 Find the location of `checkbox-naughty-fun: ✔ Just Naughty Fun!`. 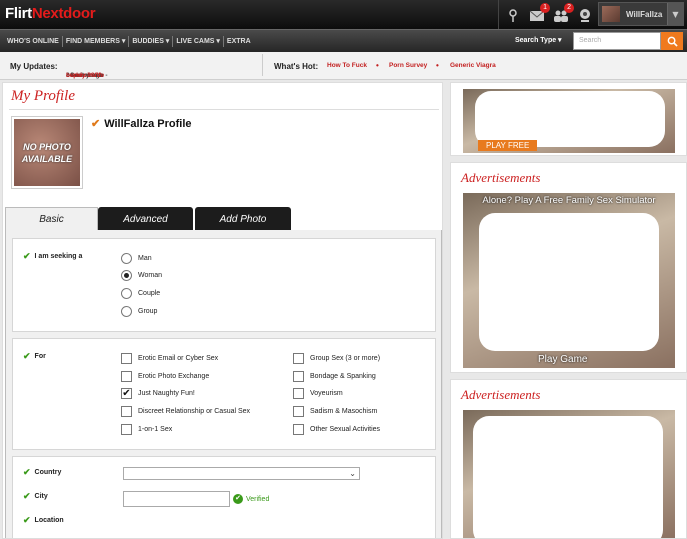

checkbox-naughty-fun: ✔ Just Naughty Fun! is located at coordinates (158, 393).